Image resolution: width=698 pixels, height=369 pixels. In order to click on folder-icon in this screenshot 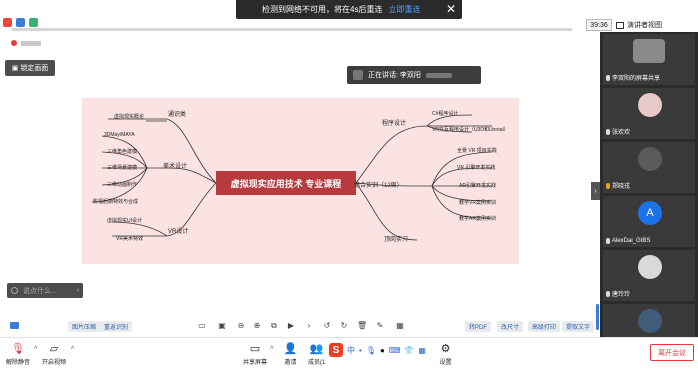, I will do `click(14, 325)`.